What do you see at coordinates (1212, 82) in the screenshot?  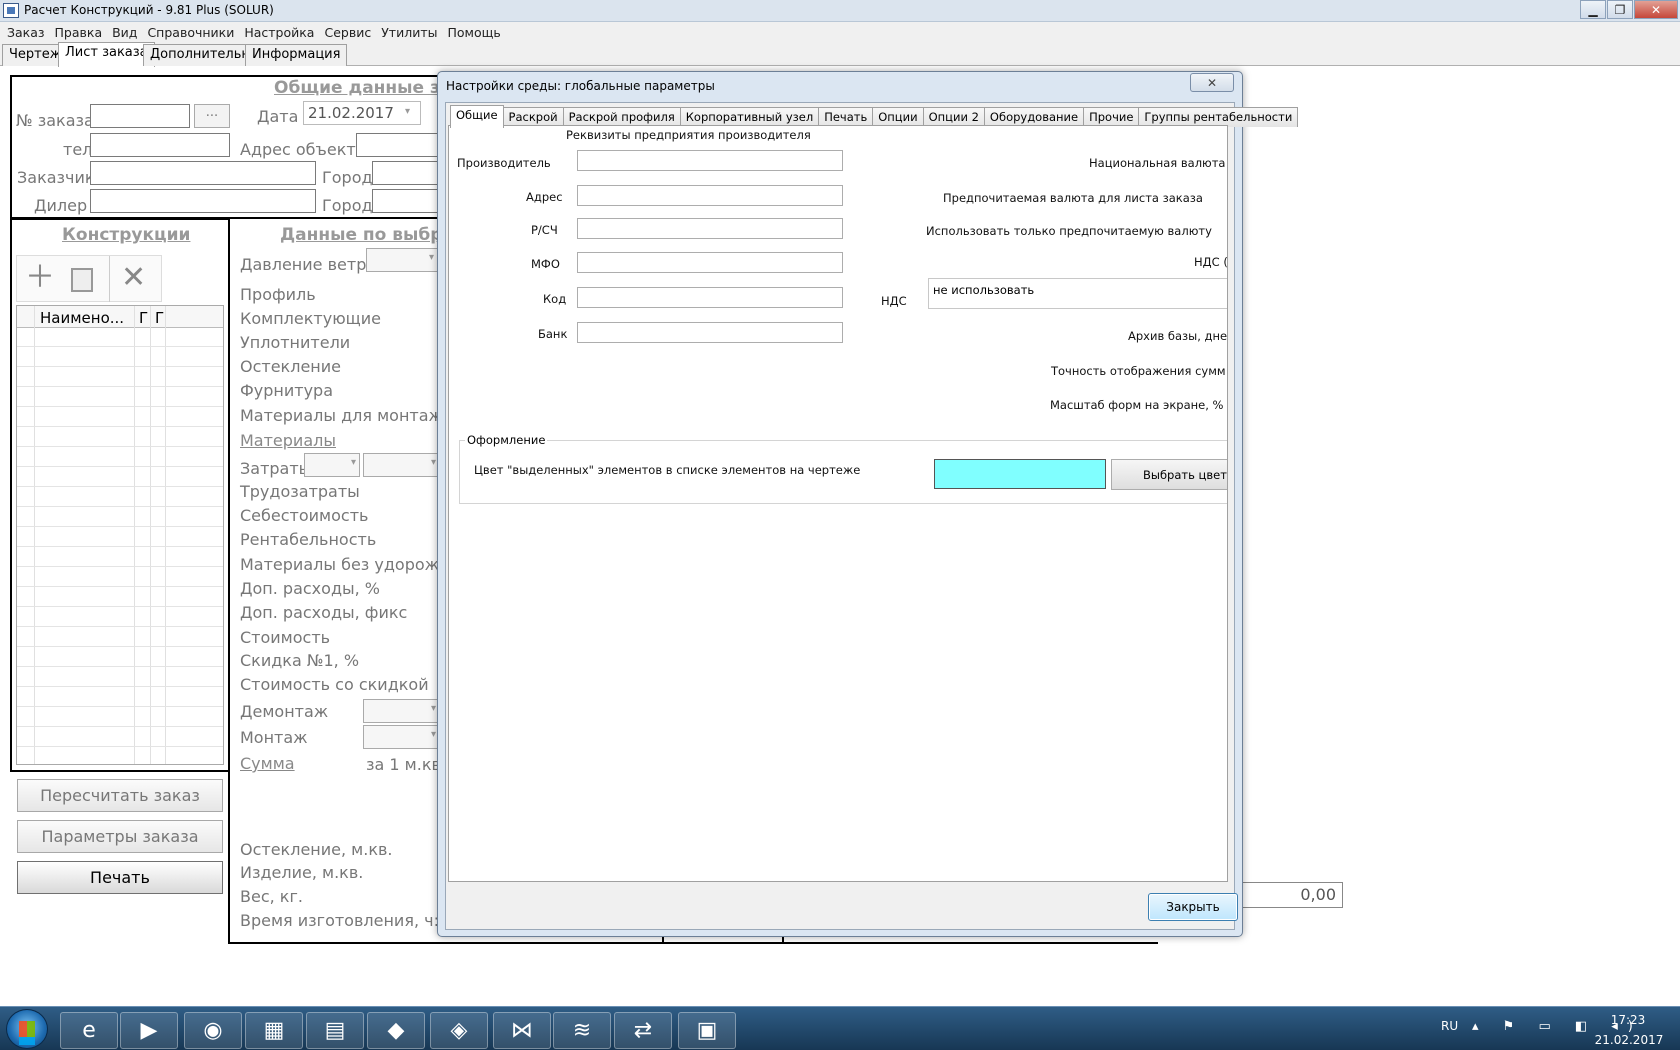 I see `dialog-close-icon: ✕` at bounding box center [1212, 82].